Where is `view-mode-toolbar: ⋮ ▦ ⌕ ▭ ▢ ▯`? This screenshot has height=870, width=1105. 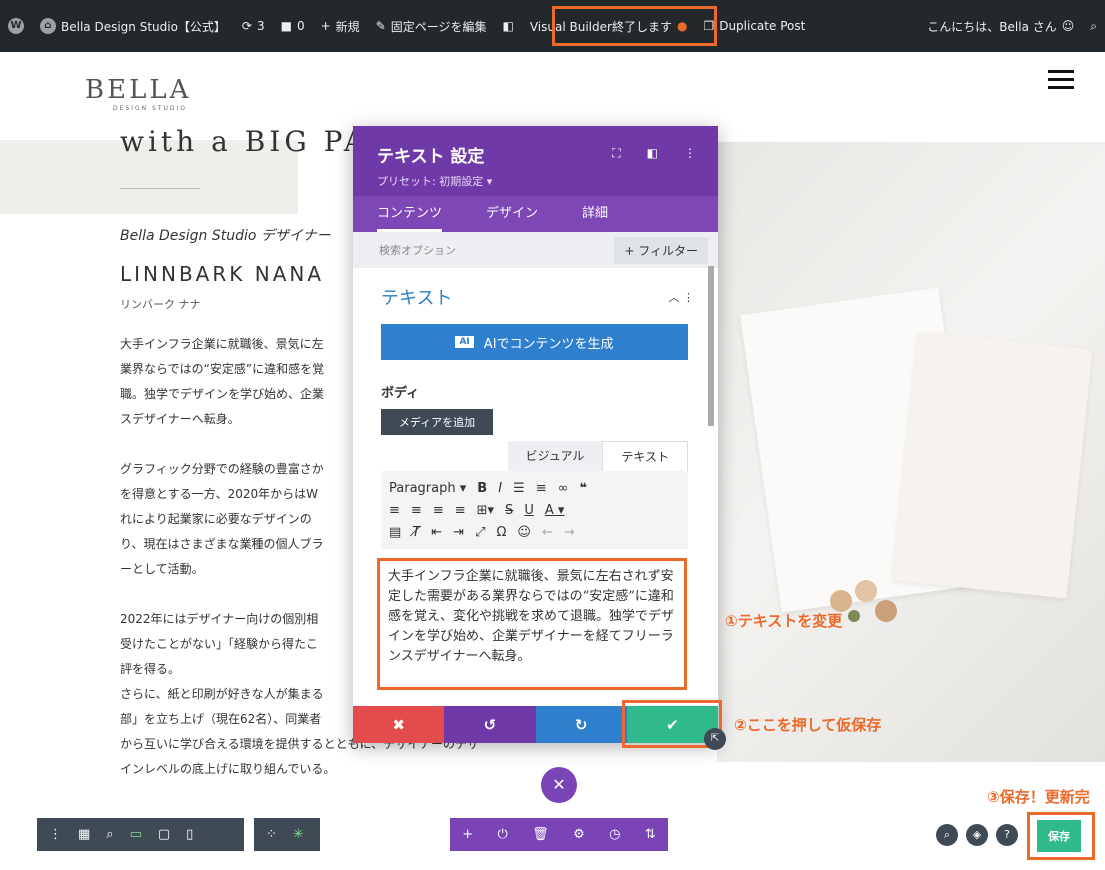 view-mode-toolbar: ⋮ ▦ ⌕ ▭ ▢ ▯ is located at coordinates (140, 834).